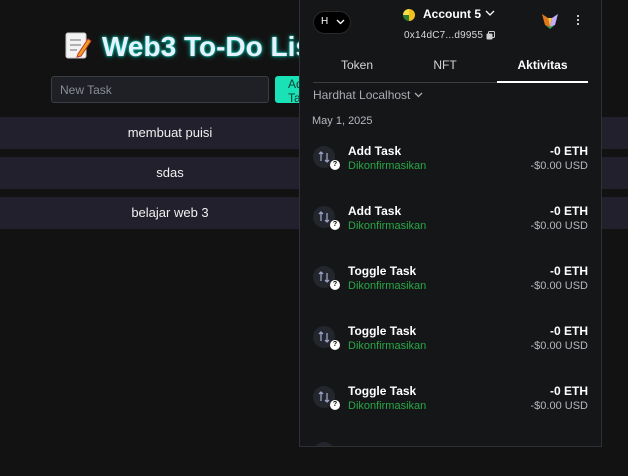 Image resolution: width=628 pixels, height=476 pixels. Describe the element at coordinates (452, 14) in the screenshot. I see `account-name: Account 5` at that location.